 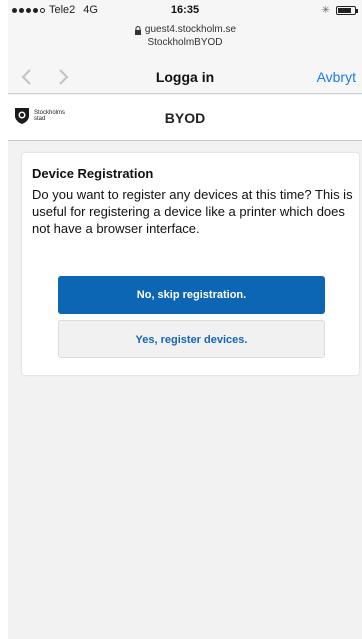 What do you see at coordinates (325, 10) in the screenshot?
I see `bluetooth-icon: ✳` at bounding box center [325, 10].